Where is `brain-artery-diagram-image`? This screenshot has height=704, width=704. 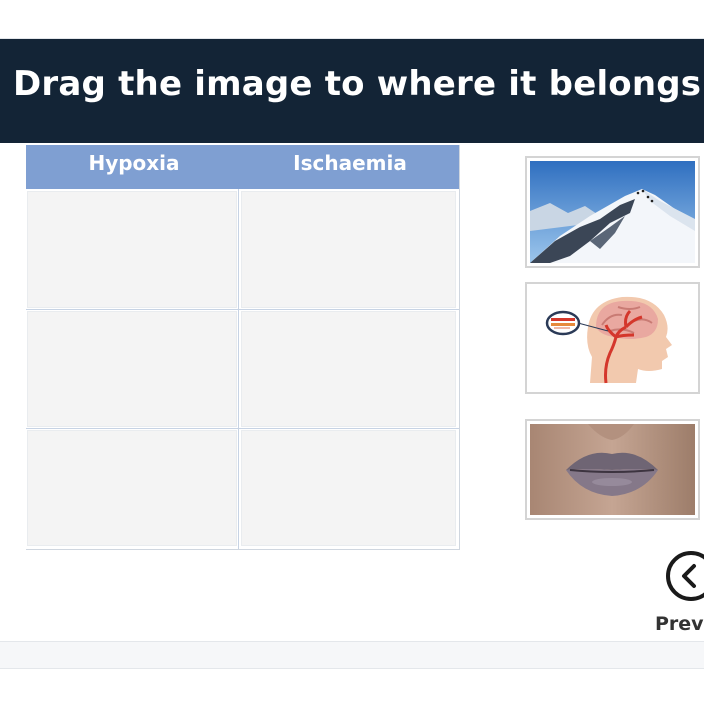 brain-artery-diagram-image is located at coordinates (612, 338).